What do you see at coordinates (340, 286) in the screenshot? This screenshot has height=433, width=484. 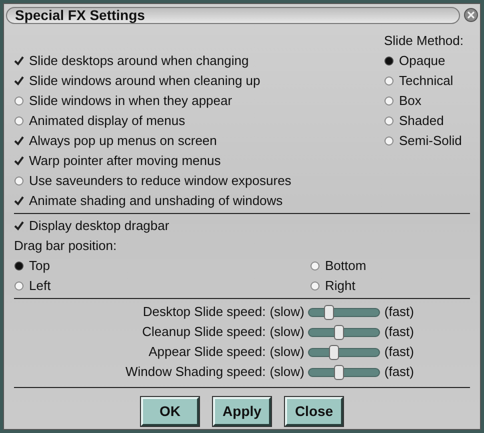 I see `radio-label: Right` at bounding box center [340, 286].